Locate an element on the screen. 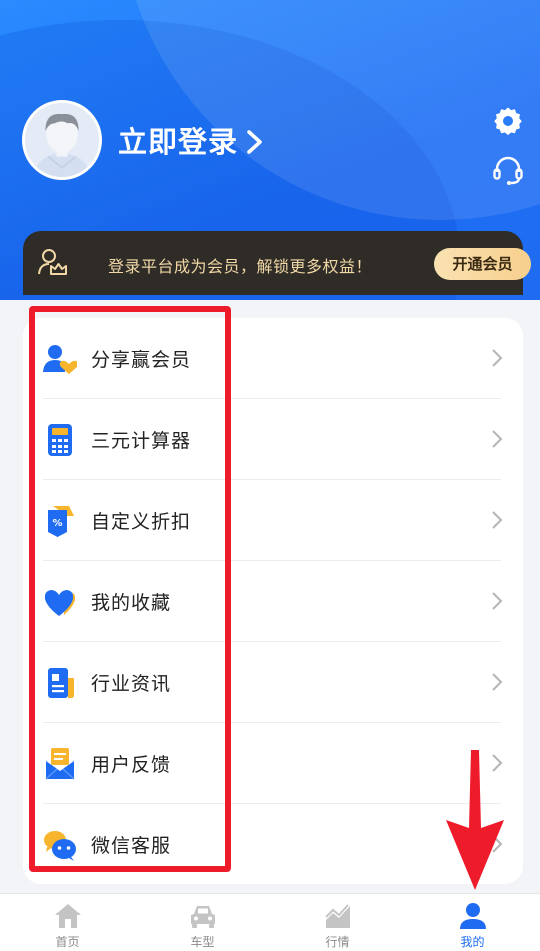 The image size is (540, 951). bottom-navigation: 首页 车型 行情 我的 is located at coordinates (270, 922).